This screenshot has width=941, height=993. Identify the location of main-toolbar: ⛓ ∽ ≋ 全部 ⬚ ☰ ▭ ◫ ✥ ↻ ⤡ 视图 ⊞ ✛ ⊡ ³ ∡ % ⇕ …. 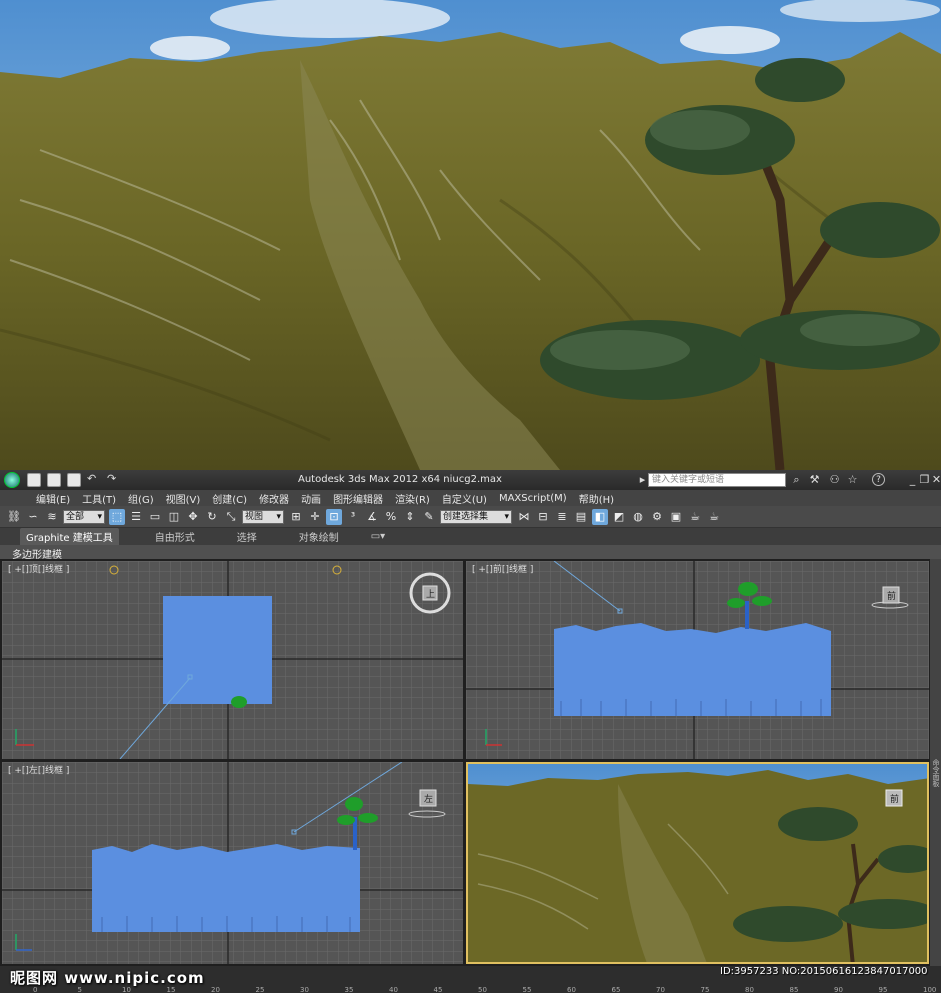
(470, 517).